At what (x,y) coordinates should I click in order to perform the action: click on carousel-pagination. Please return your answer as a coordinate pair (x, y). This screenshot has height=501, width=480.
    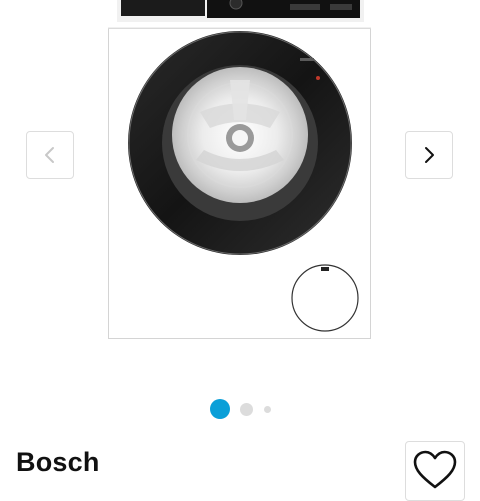
    Looking at the image, I should click on (240, 409).